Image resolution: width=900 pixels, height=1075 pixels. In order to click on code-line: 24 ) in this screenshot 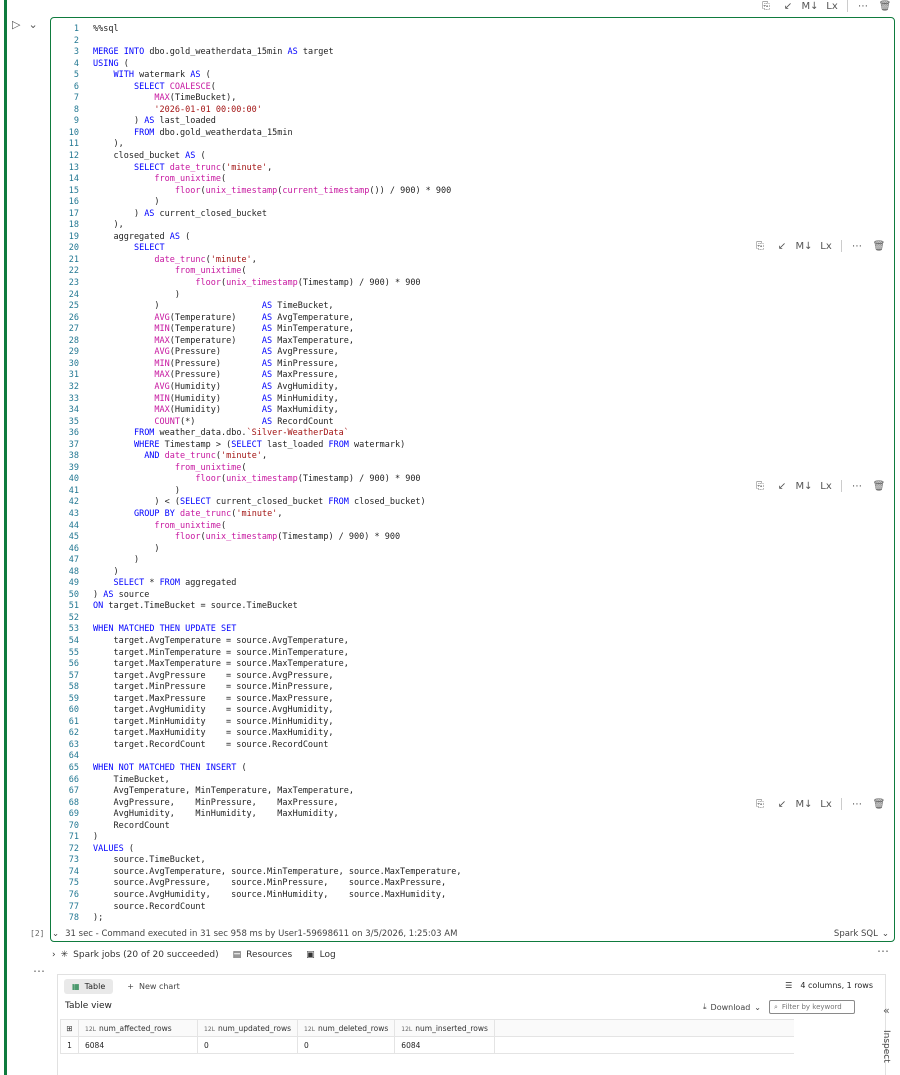, I will do `click(472, 296)`.